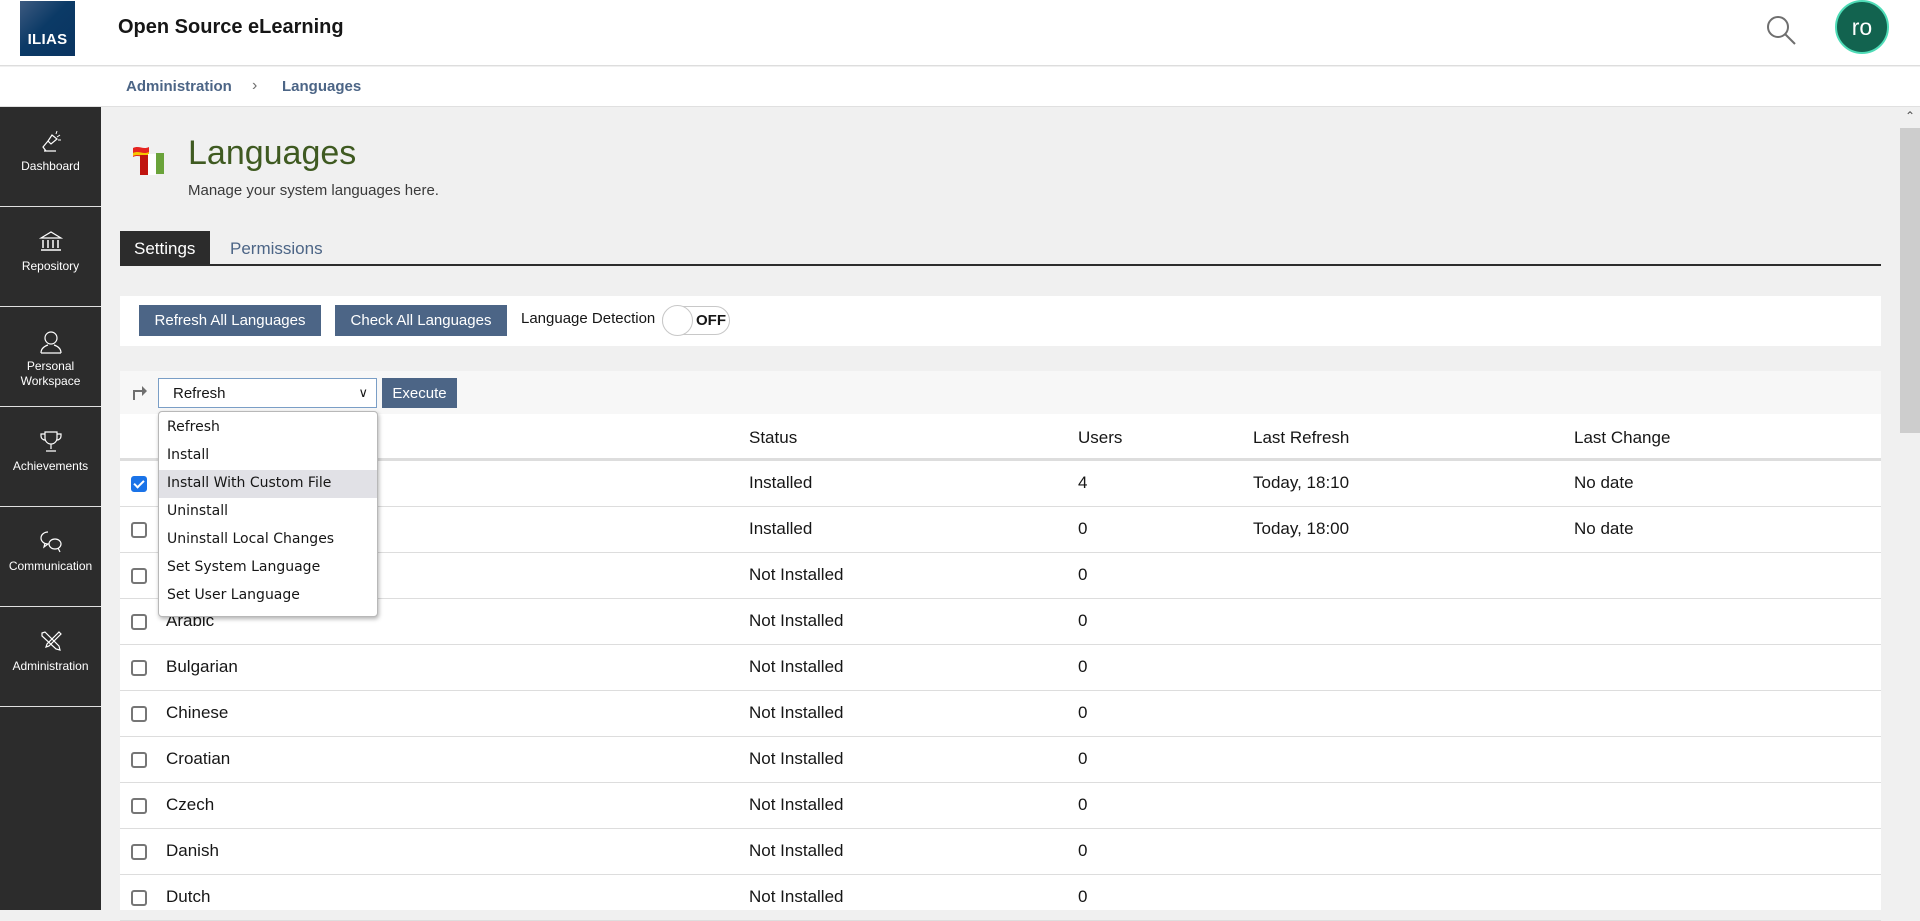  I want to click on top-header: ILIAS Open Source eLearning ro, so click(960, 33).